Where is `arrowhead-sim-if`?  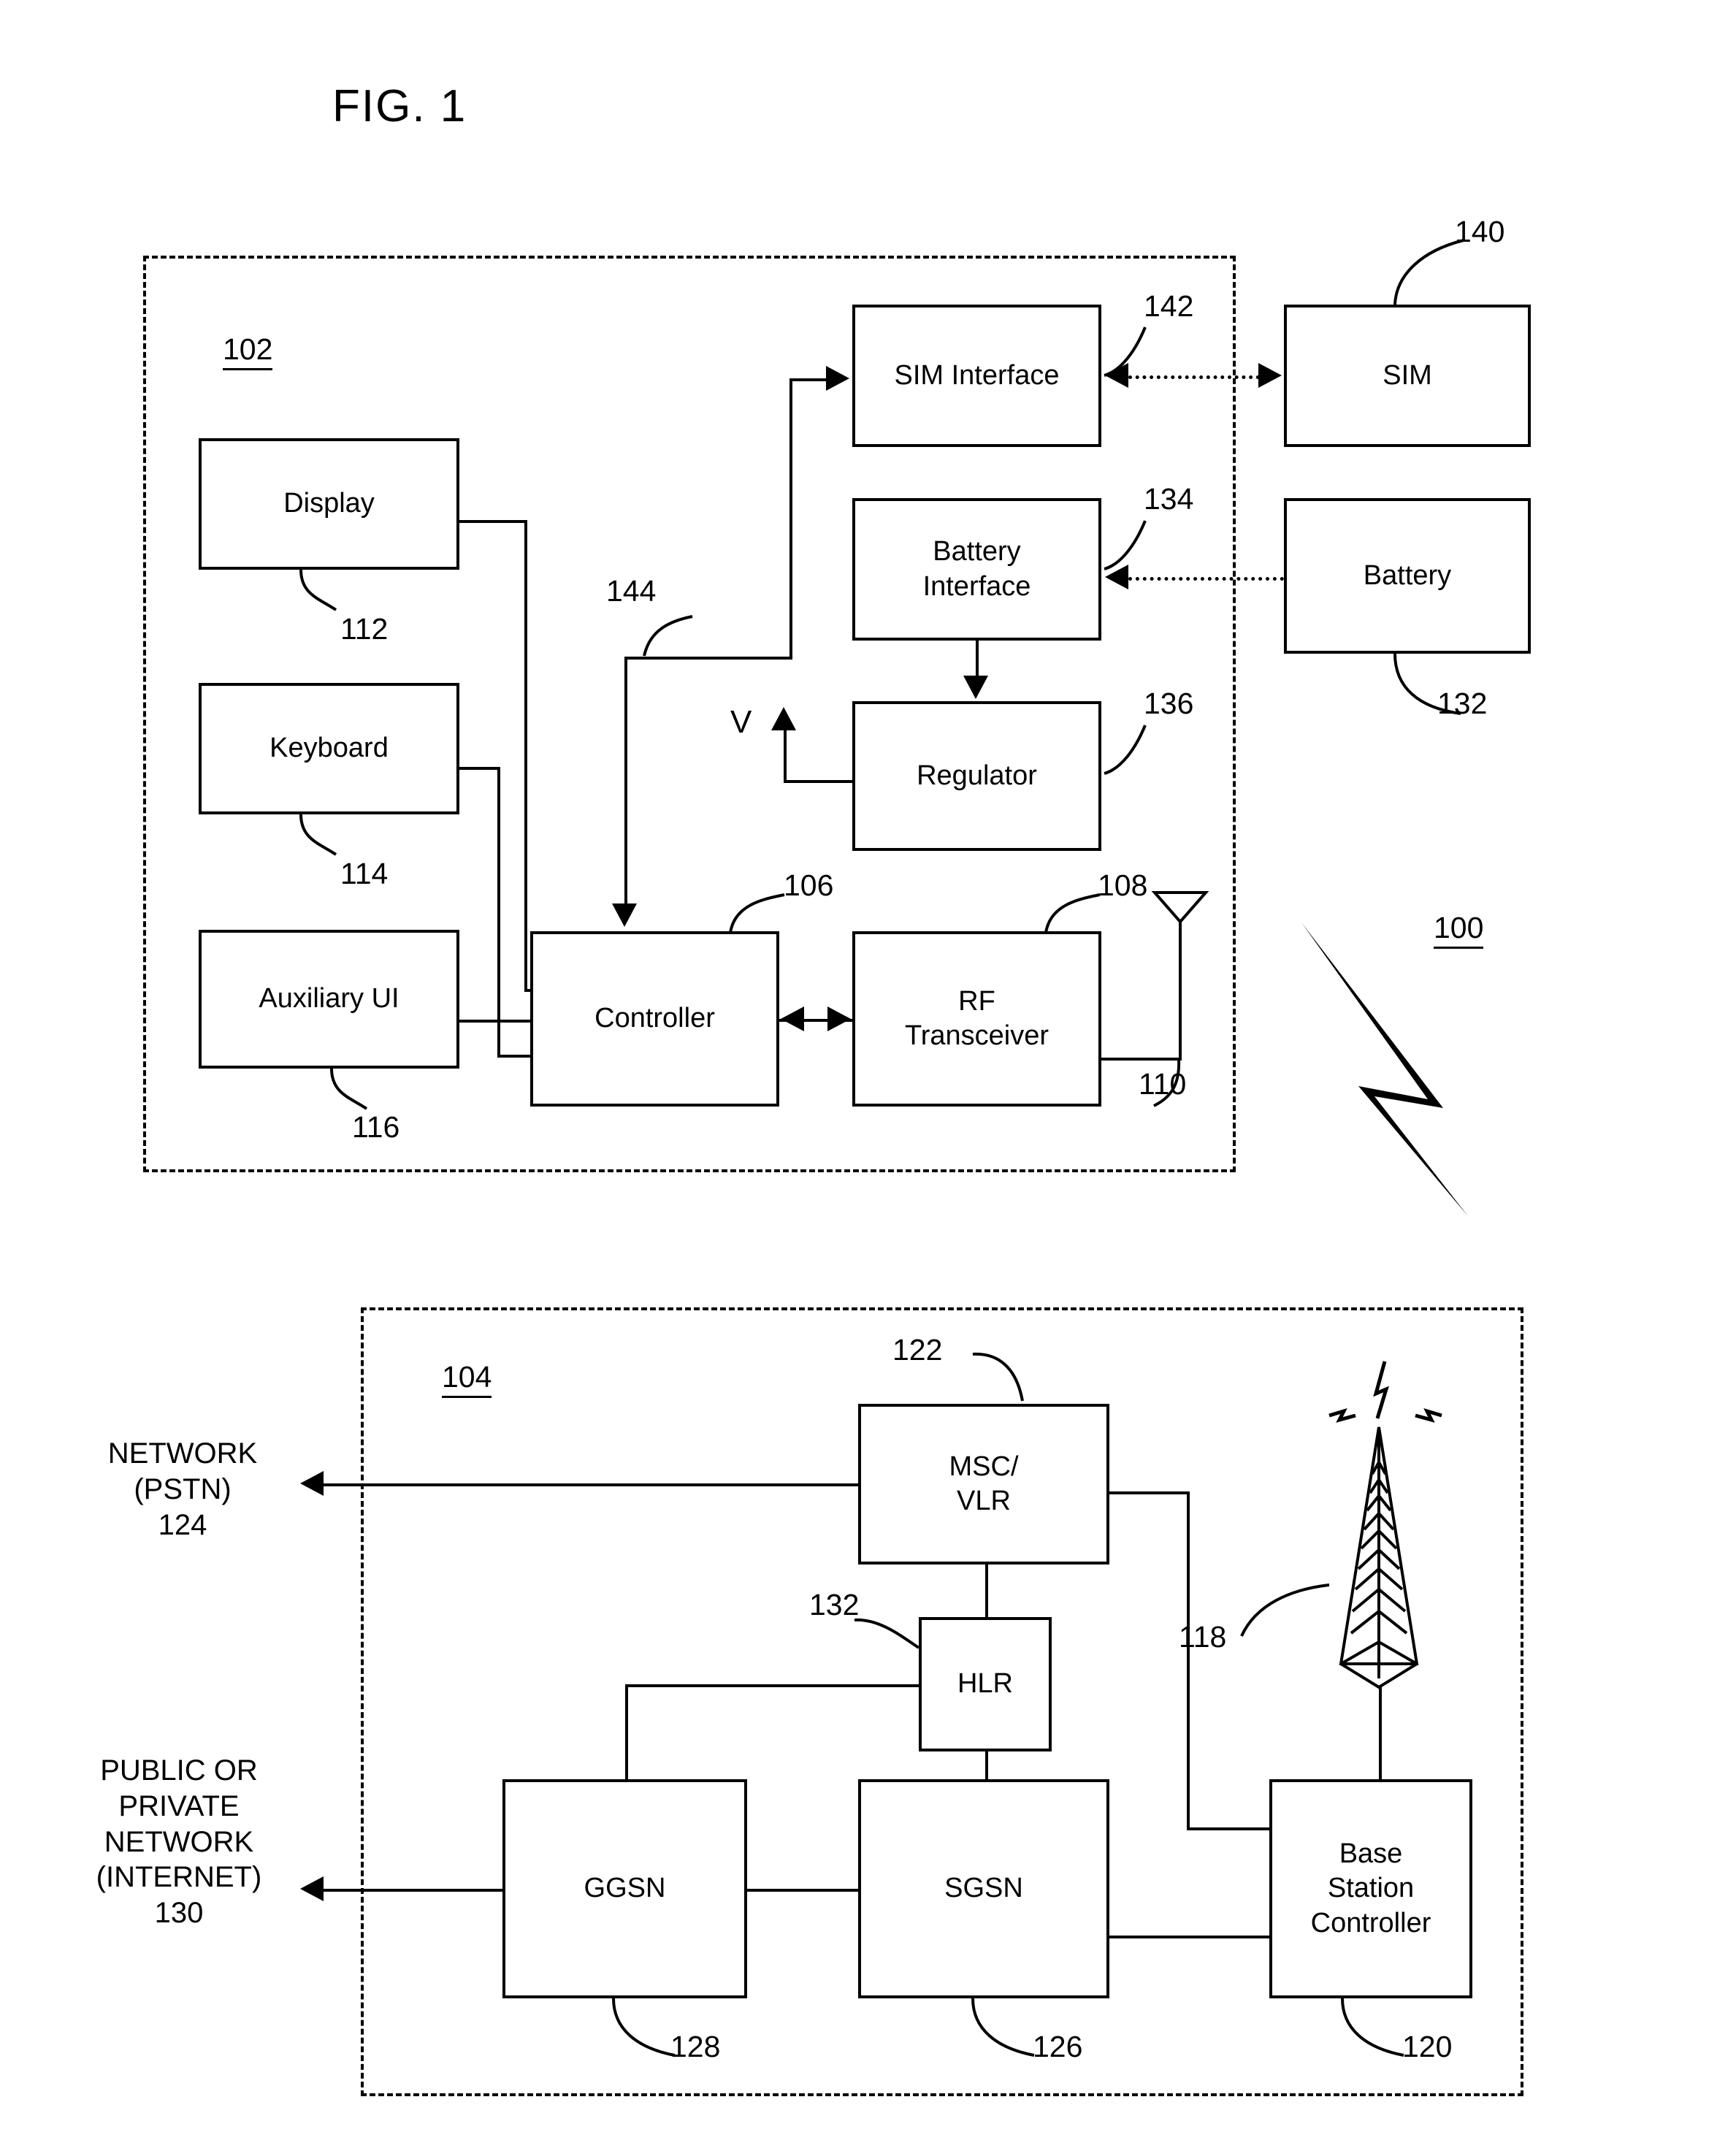 arrowhead-sim-if is located at coordinates (1116, 376).